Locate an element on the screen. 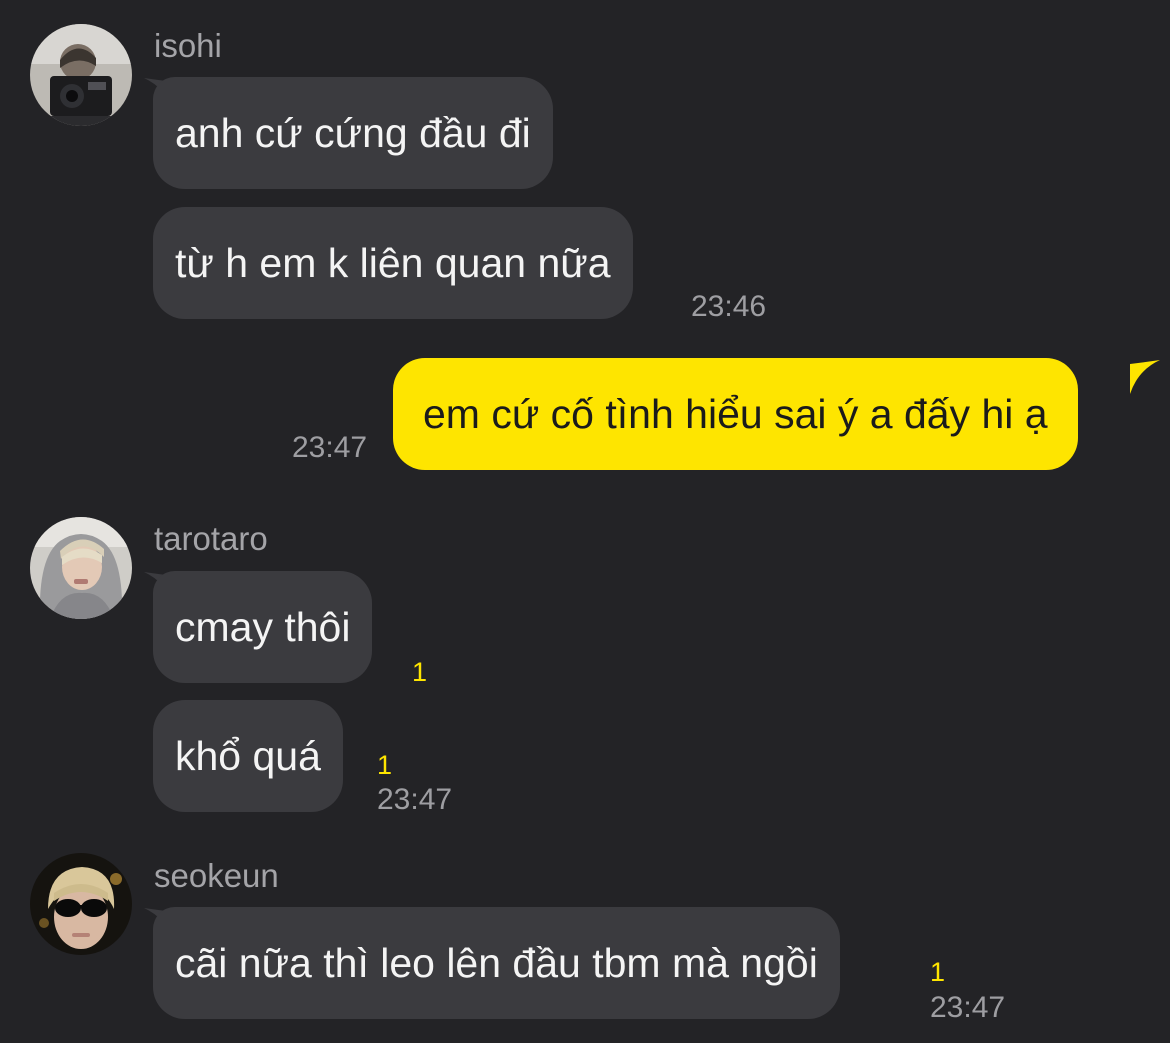 This screenshot has width=1170, height=1043. avatar-isohi is located at coordinates (81, 75).